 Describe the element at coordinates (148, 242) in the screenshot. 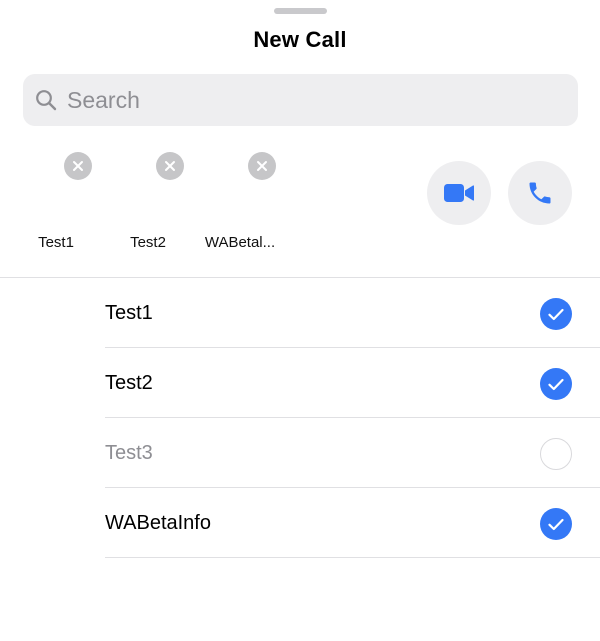

I see `chip-label: Test2` at that location.